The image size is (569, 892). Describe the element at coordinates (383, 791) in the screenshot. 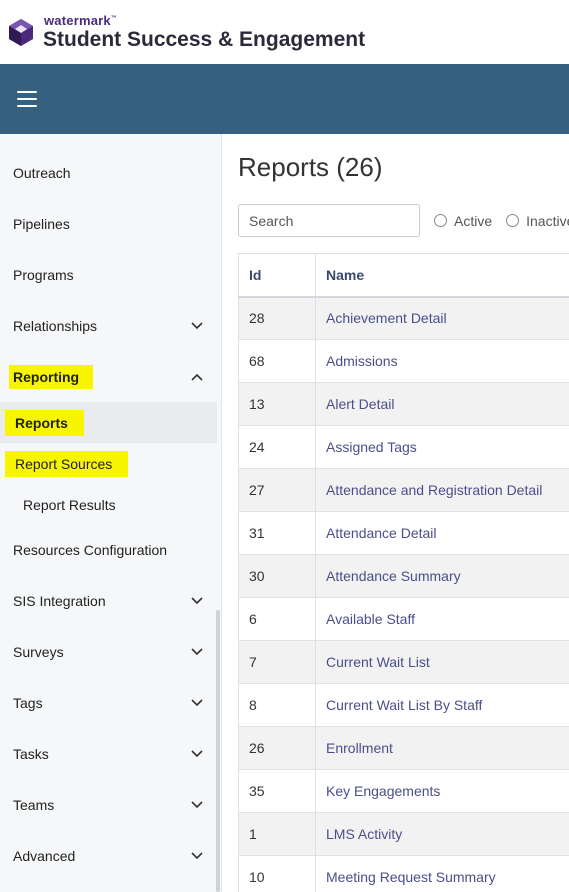

I see `report-link: Key Engagements` at that location.